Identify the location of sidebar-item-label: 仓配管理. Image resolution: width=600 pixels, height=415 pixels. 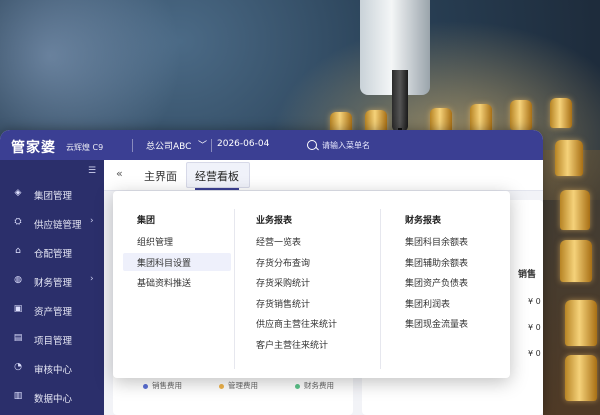
(53, 254).